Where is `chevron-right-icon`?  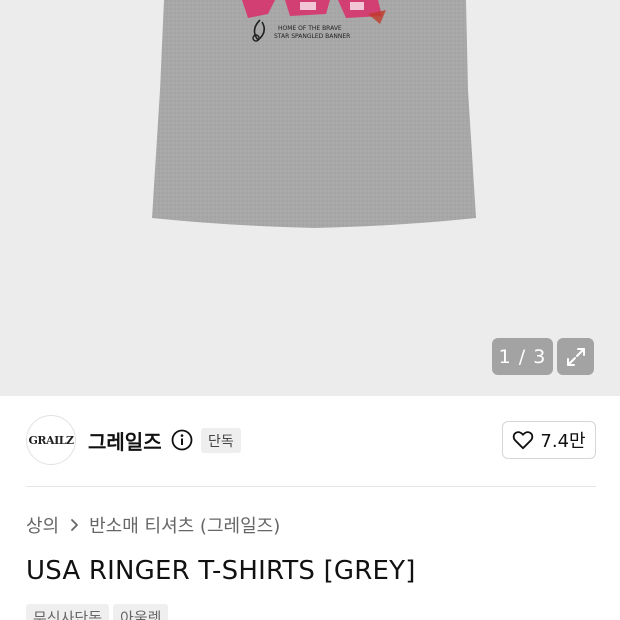
chevron-right-icon is located at coordinates (75, 525).